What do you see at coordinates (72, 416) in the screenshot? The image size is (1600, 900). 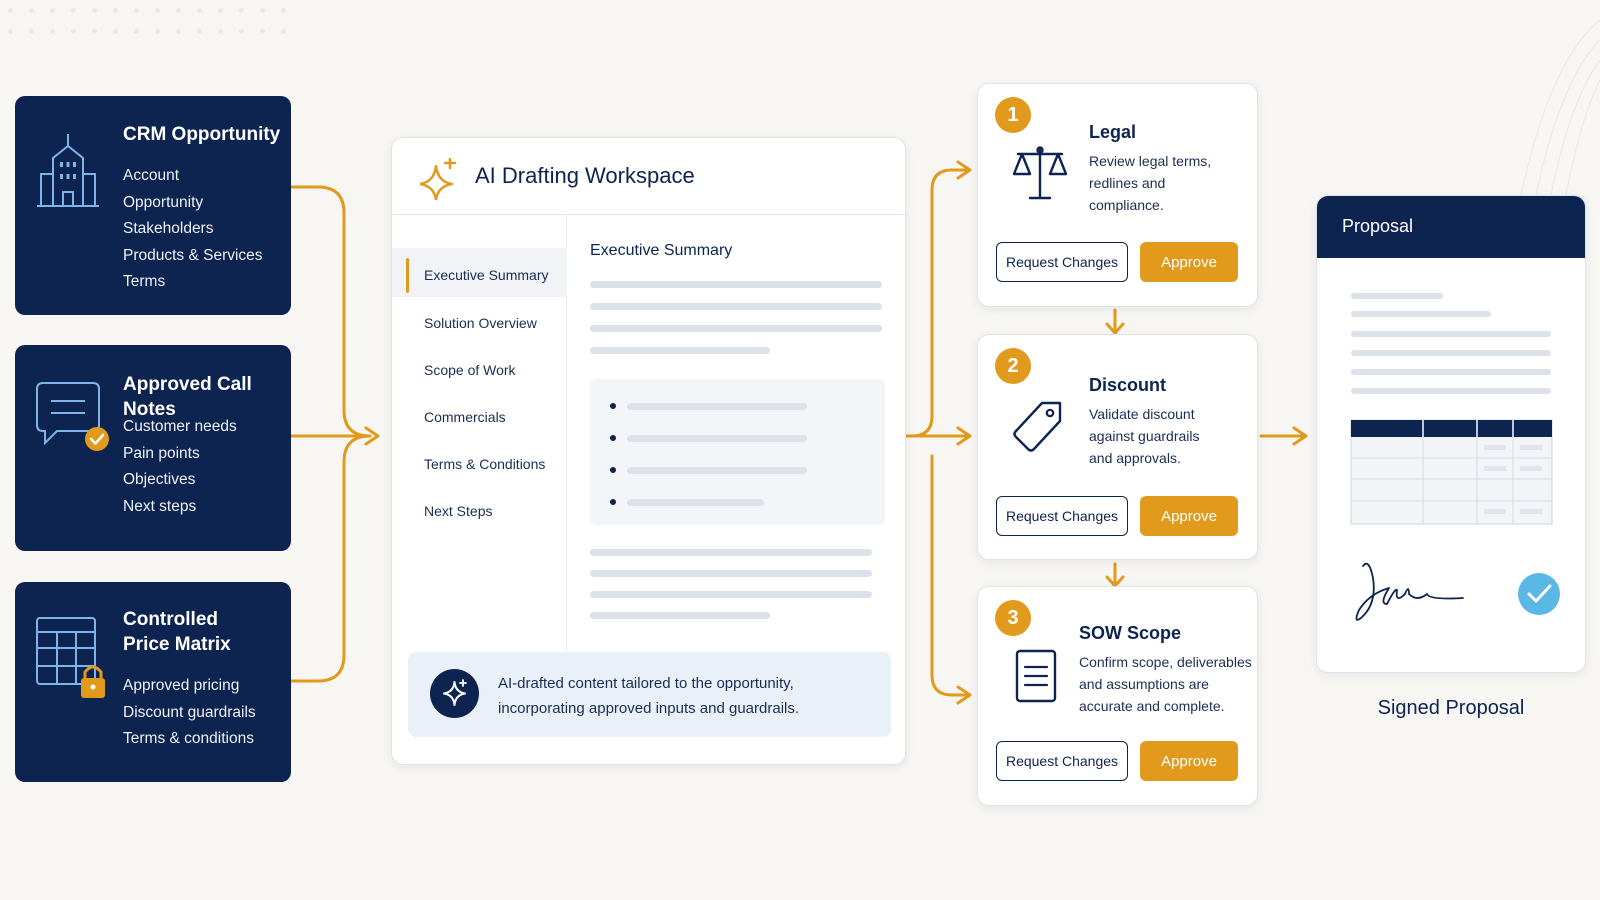 I see `chat-check-icon` at bounding box center [72, 416].